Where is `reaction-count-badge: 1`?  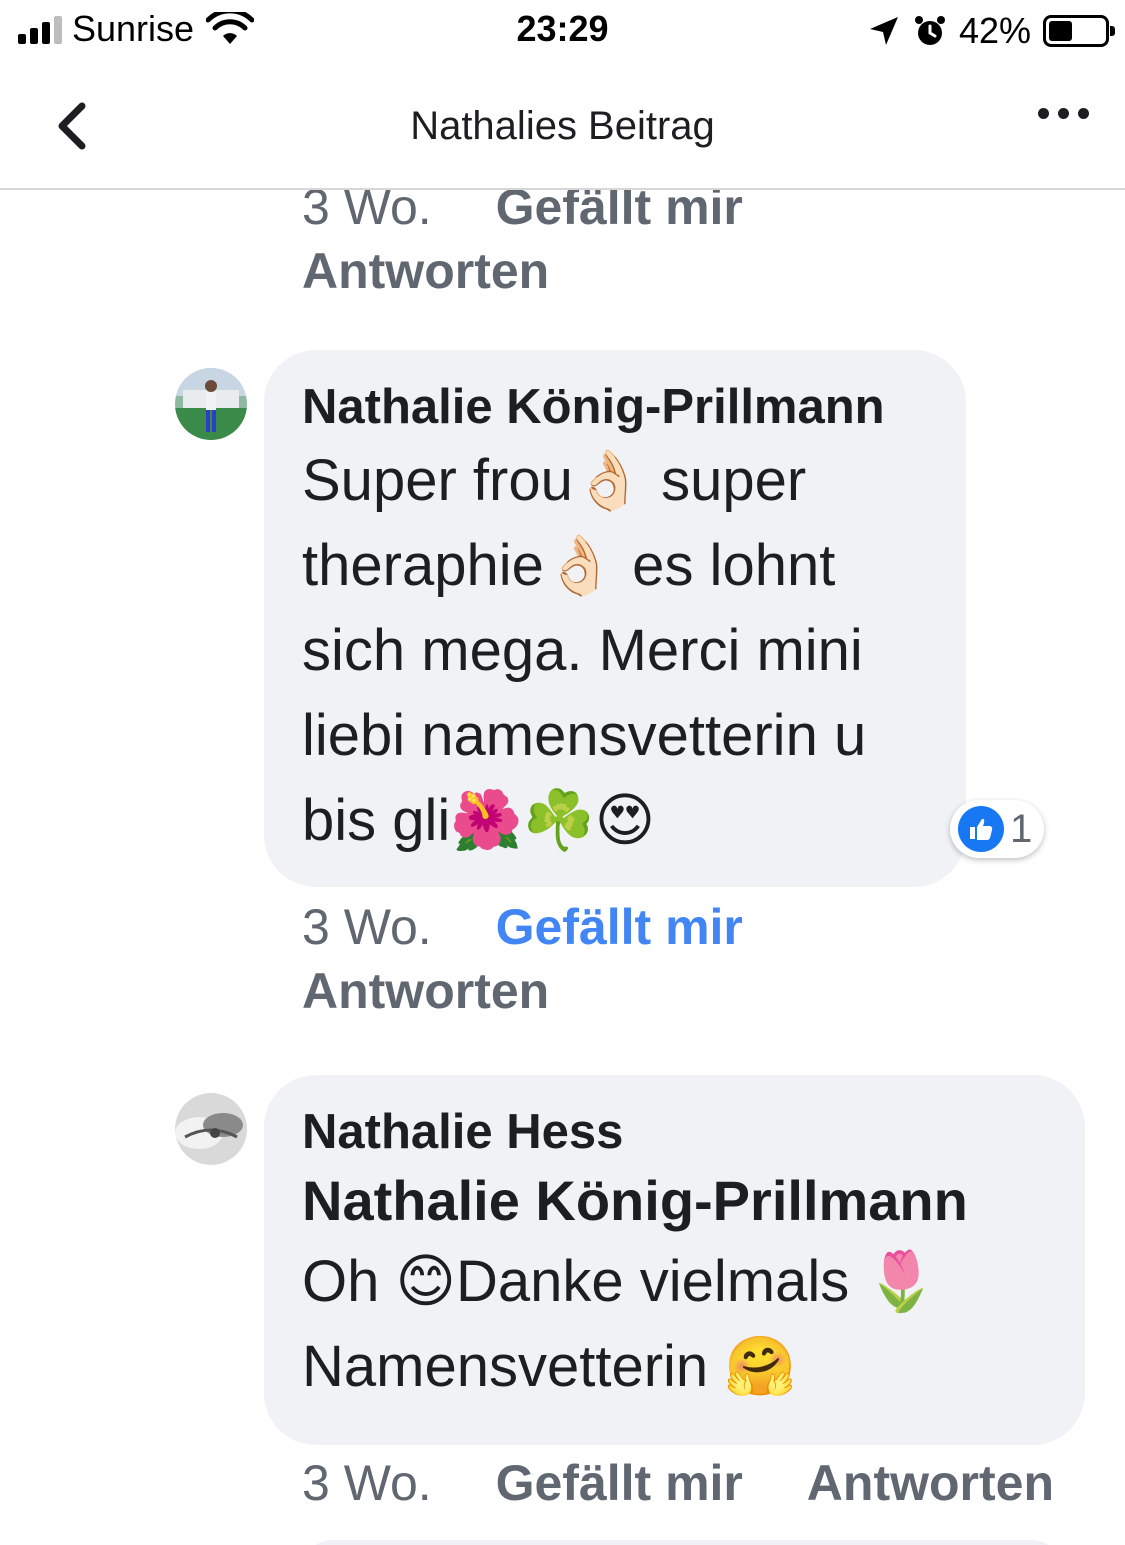
reaction-count-badge: 1 is located at coordinates (997, 829).